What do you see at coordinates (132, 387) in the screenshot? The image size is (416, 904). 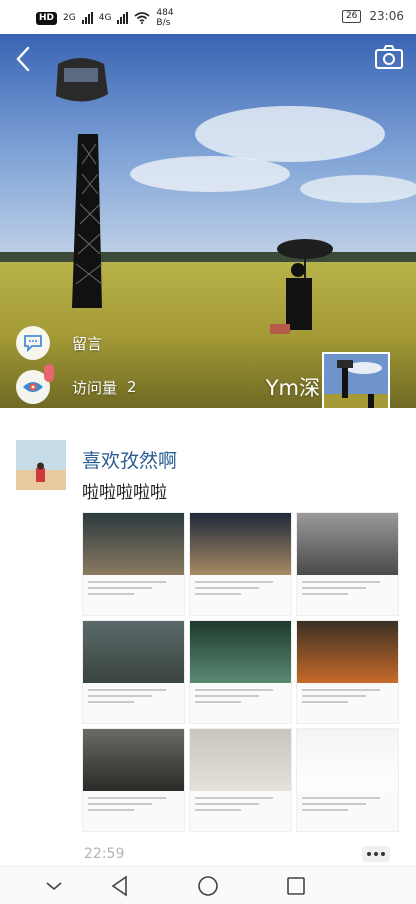 I see `visits-count: 2` at bounding box center [132, 387].